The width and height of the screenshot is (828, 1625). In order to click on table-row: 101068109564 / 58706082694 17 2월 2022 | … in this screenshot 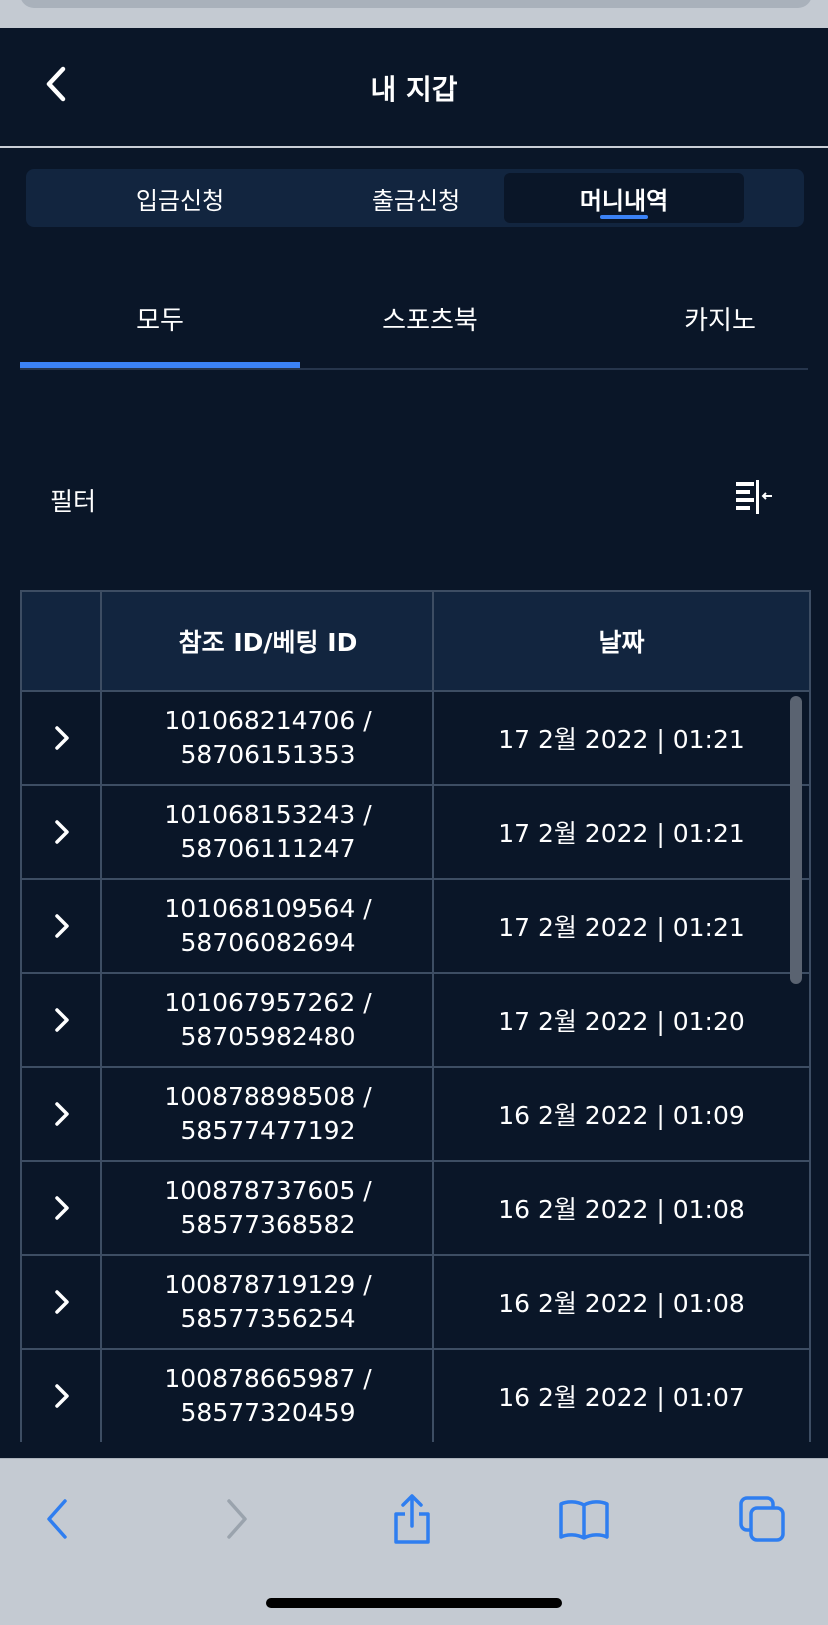, I will do `click(415, 927)`.